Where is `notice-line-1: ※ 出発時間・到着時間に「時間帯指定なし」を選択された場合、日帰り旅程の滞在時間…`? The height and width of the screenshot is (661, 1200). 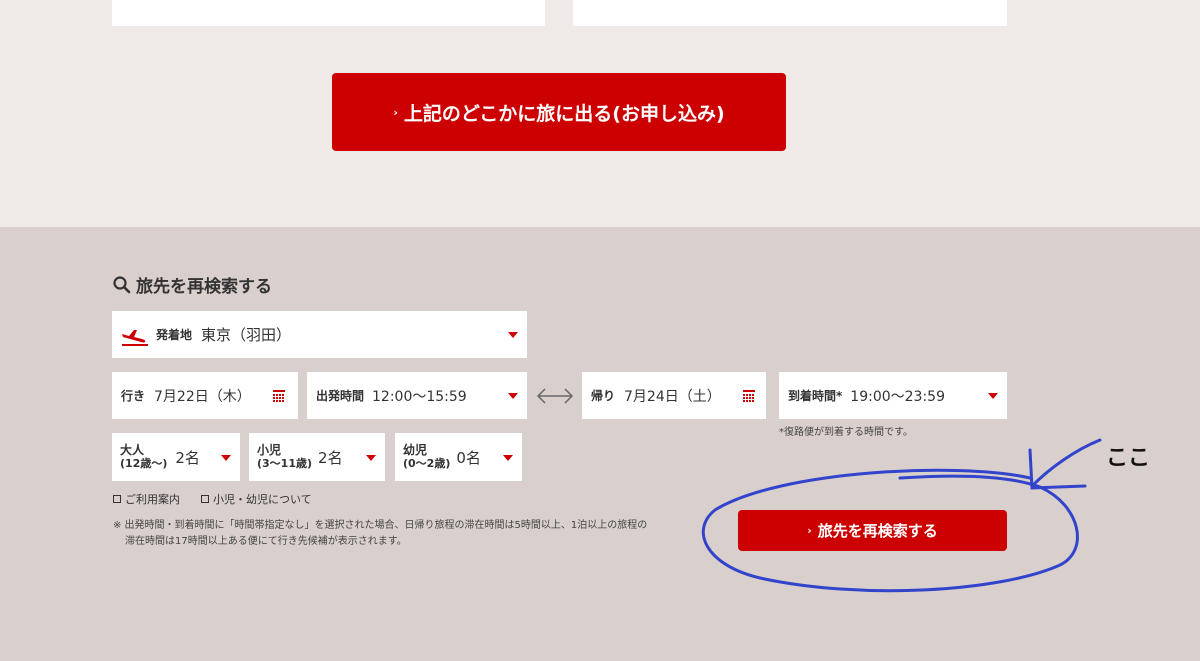 notice-line-1: ※ 出発時間・到着時間に「時間帯指定なし」を選択された場合、日帰り旅程の滞在時間… is located at coordinates (380, 525).